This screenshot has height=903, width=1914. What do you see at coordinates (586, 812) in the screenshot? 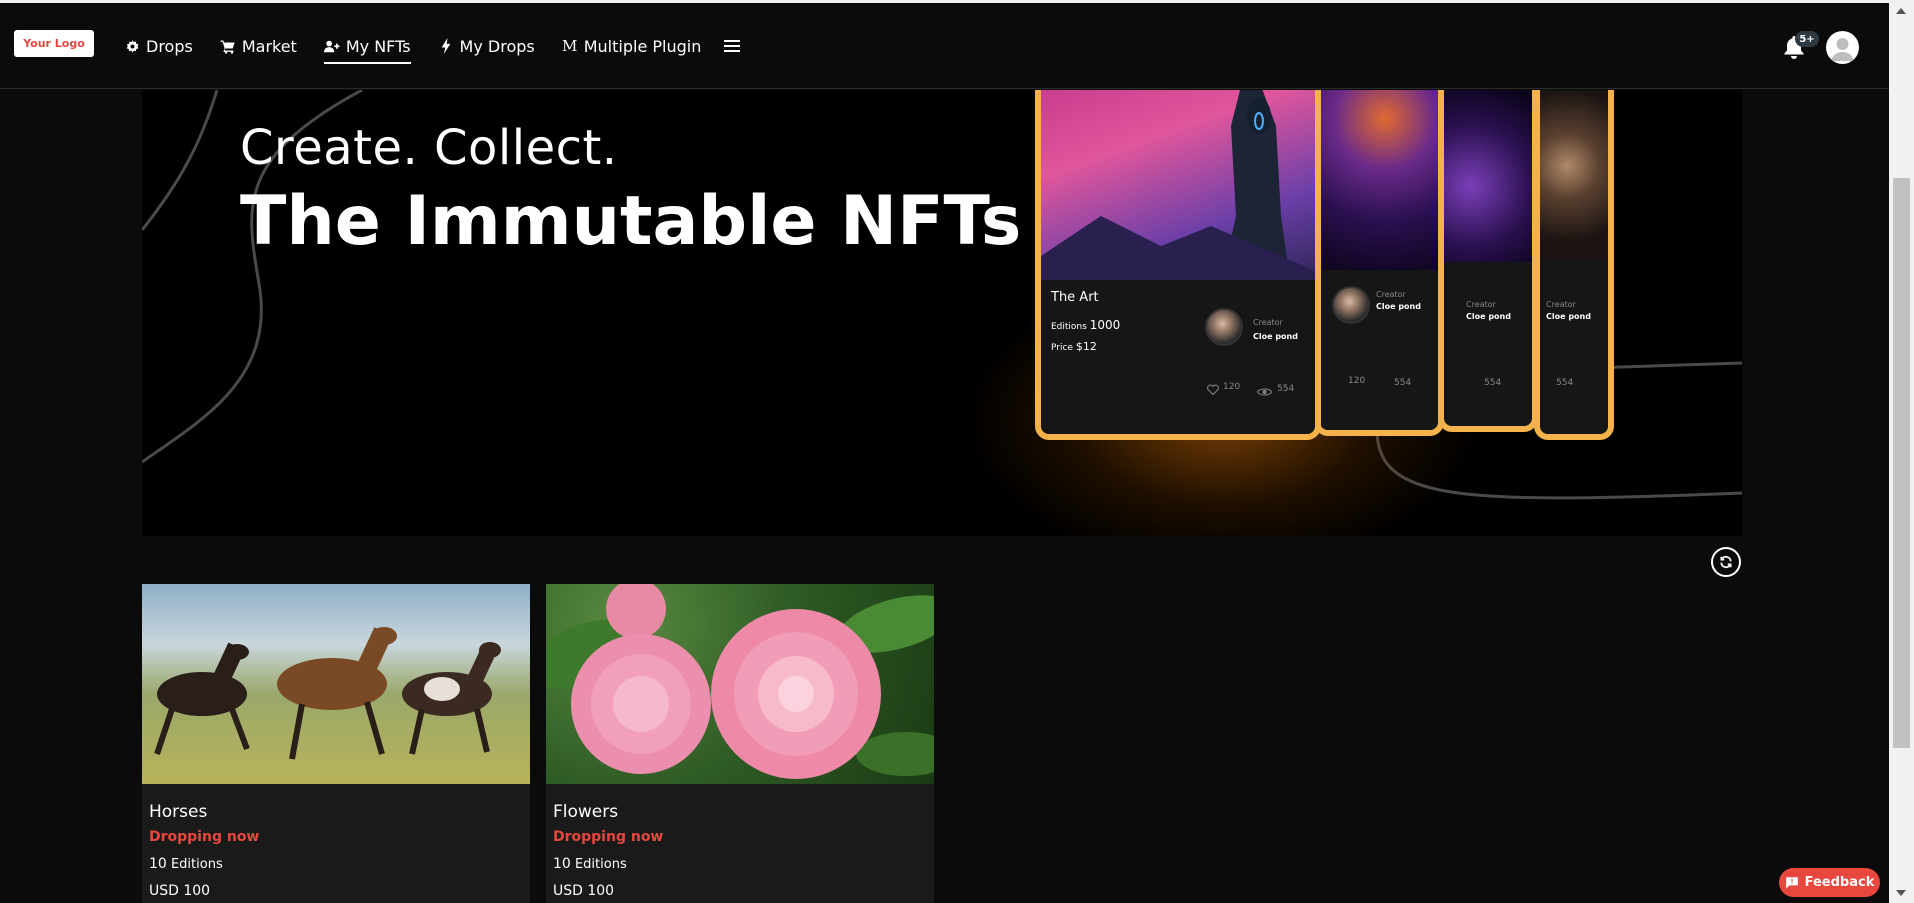
I see `drop-title: Flowers` at bounding box center [586, 812].